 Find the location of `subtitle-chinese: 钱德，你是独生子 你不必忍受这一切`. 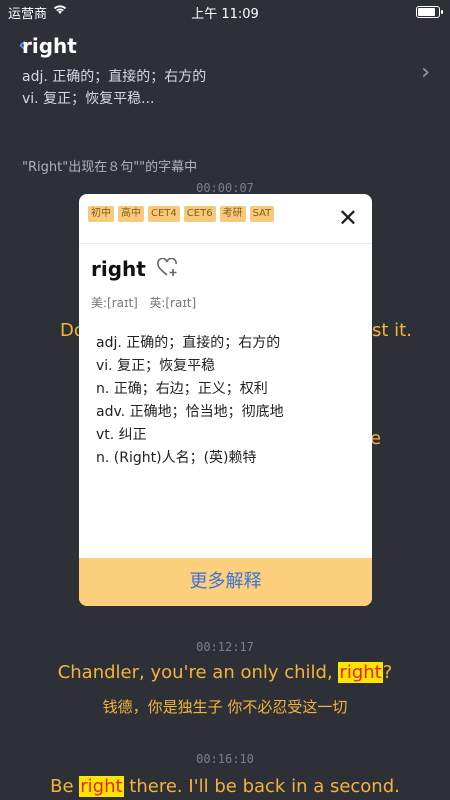

subtitle-chinese: 钱德，你是独生子 你不必忍受这一切 is located at coordinates (225, 707).